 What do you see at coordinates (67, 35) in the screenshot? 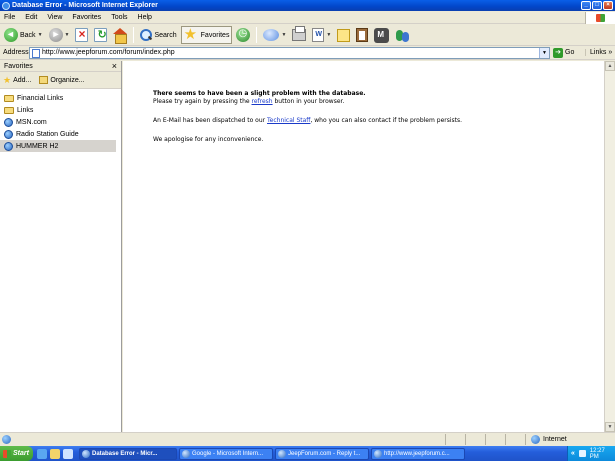
I see `forward-dropdown-icon: ▼` at bounding box center [67, 35].